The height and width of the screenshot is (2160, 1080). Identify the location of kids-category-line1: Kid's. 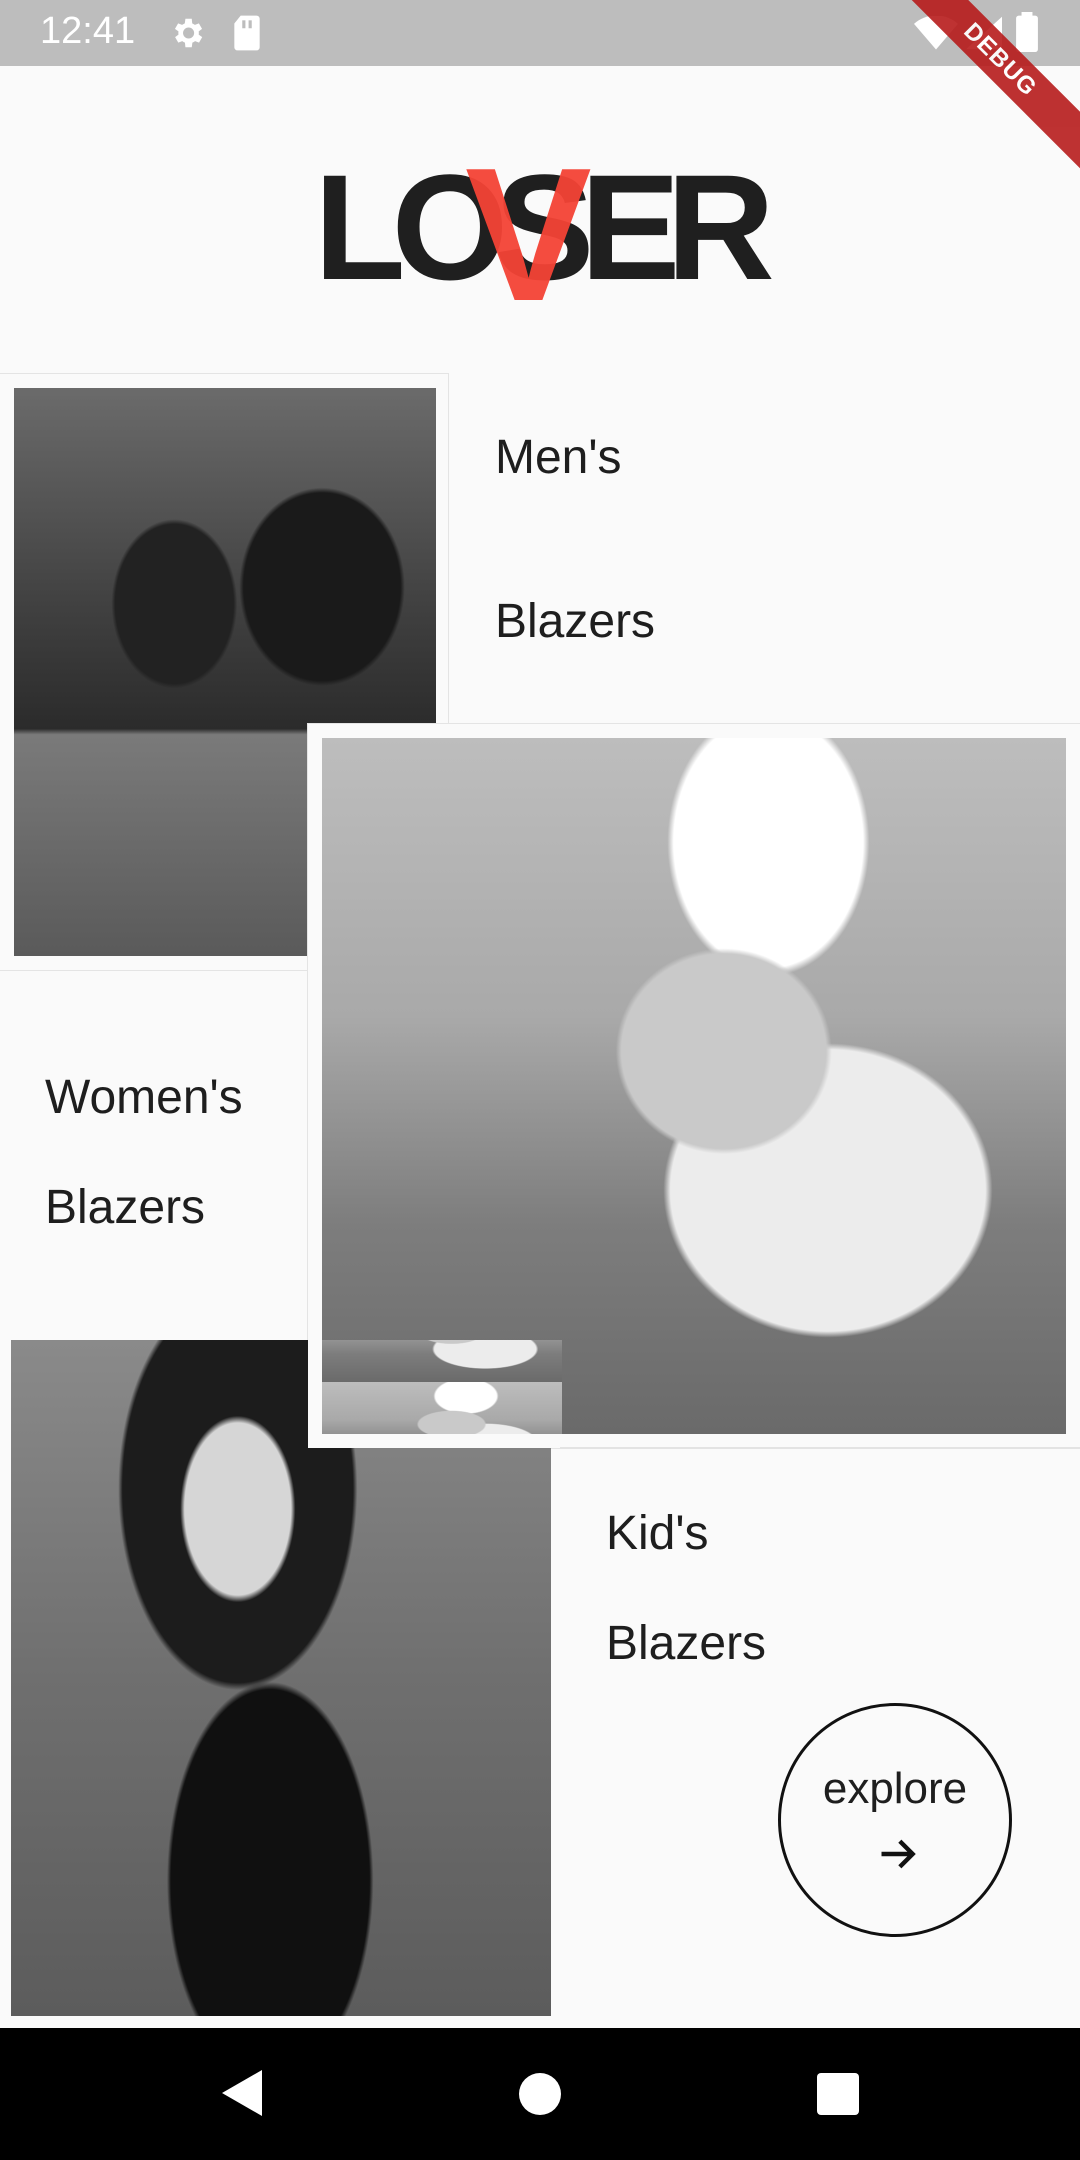
(657, 1533).